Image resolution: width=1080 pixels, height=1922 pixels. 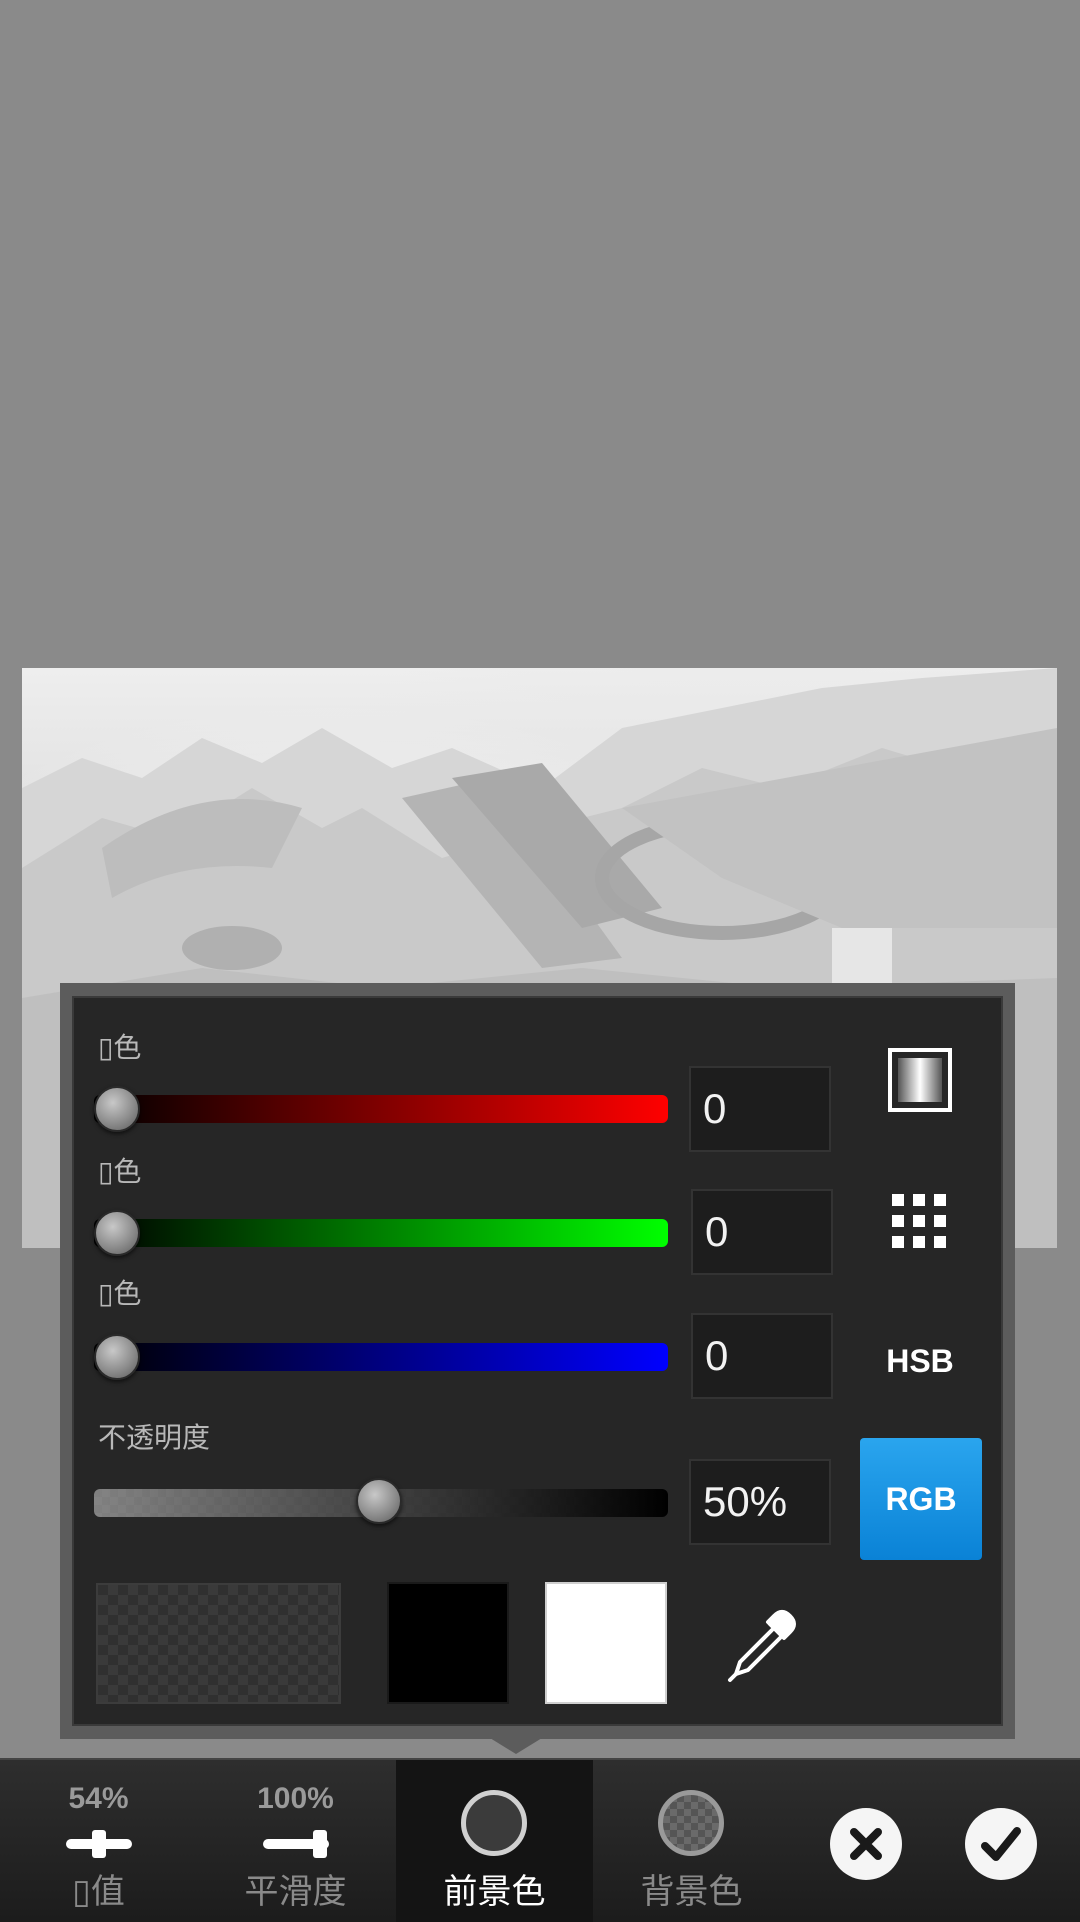 I want to click on threshold-tool: 54% ▯值, so click(x=98, y=1841).